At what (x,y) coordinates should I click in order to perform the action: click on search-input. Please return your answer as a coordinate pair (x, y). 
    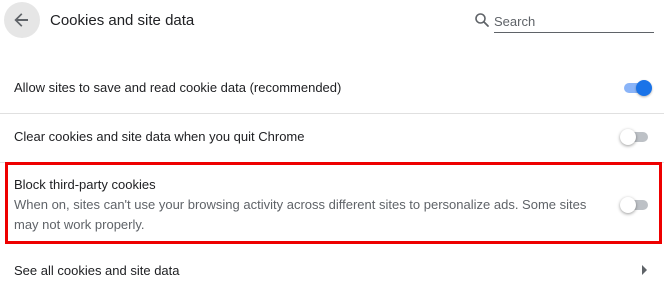
    Looking at the image, I should click on (574, 21).